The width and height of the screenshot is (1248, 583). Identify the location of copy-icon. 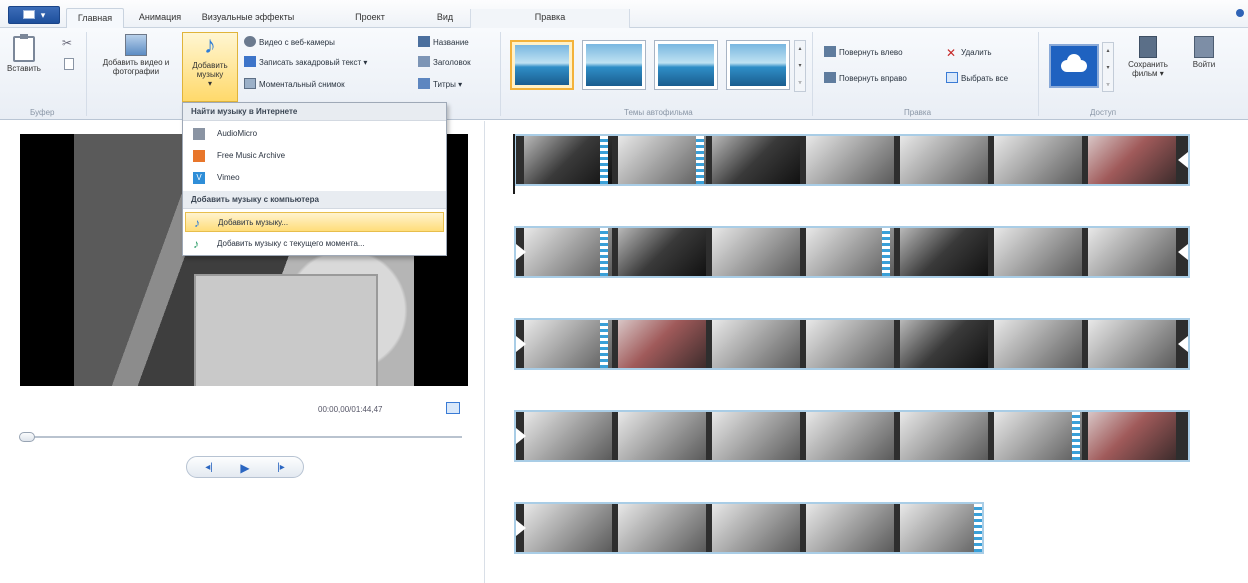
(69, 64).